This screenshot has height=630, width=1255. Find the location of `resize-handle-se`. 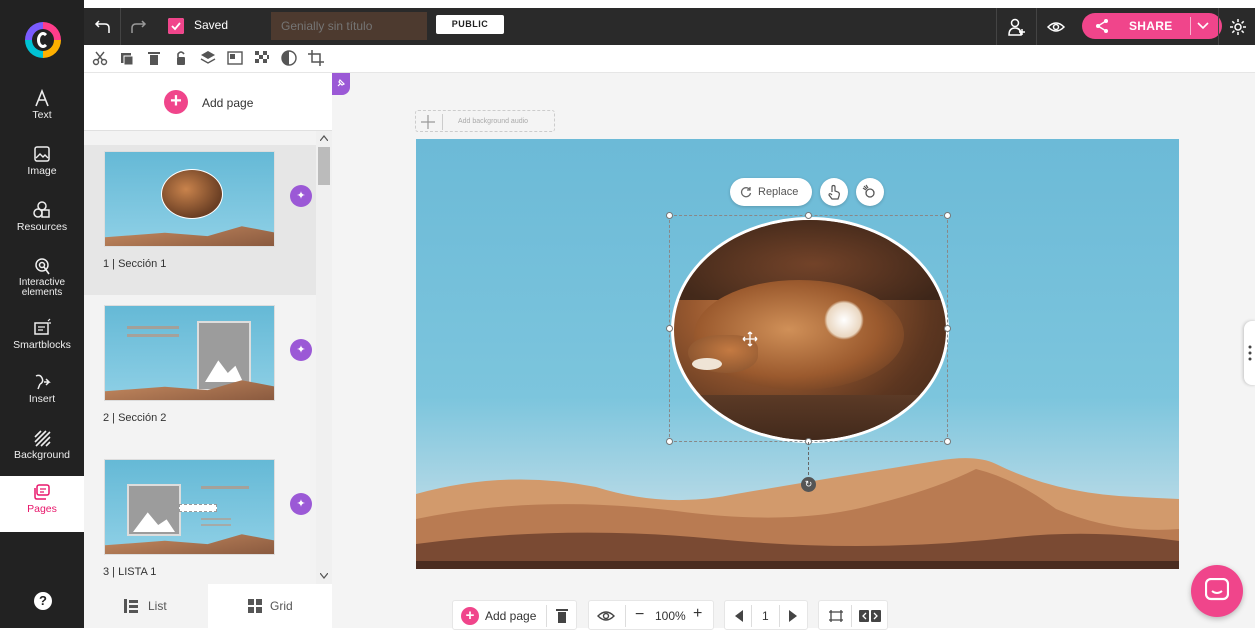

resize-handle-se is located at coordinates (947, 441).